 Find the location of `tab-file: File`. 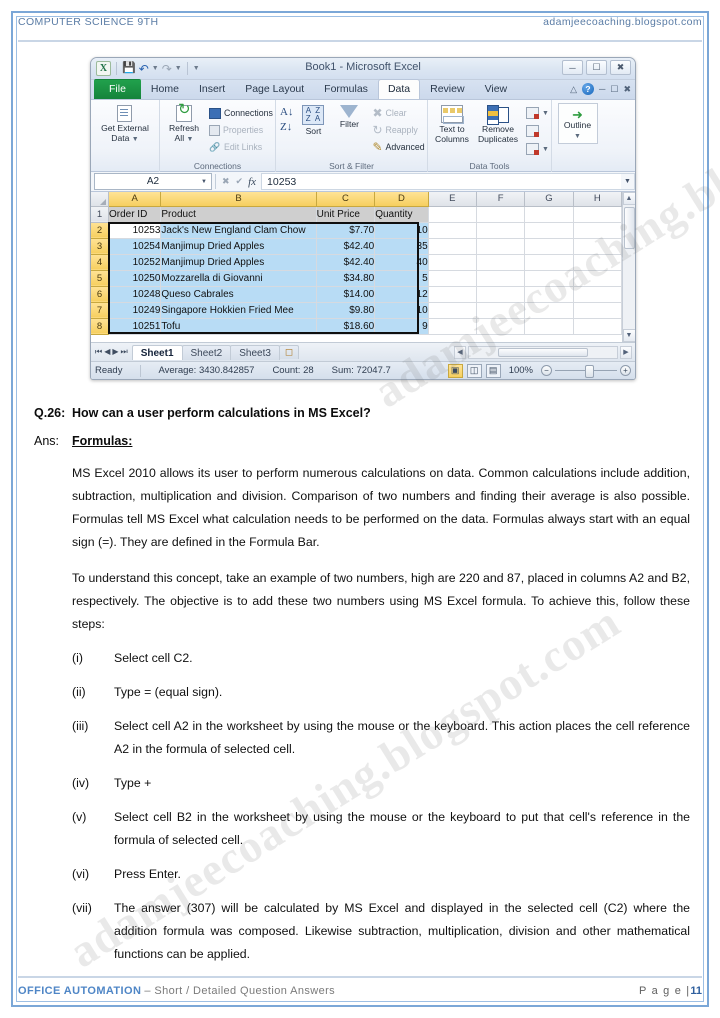

tab-file: File is located at coordinates (117, 89).